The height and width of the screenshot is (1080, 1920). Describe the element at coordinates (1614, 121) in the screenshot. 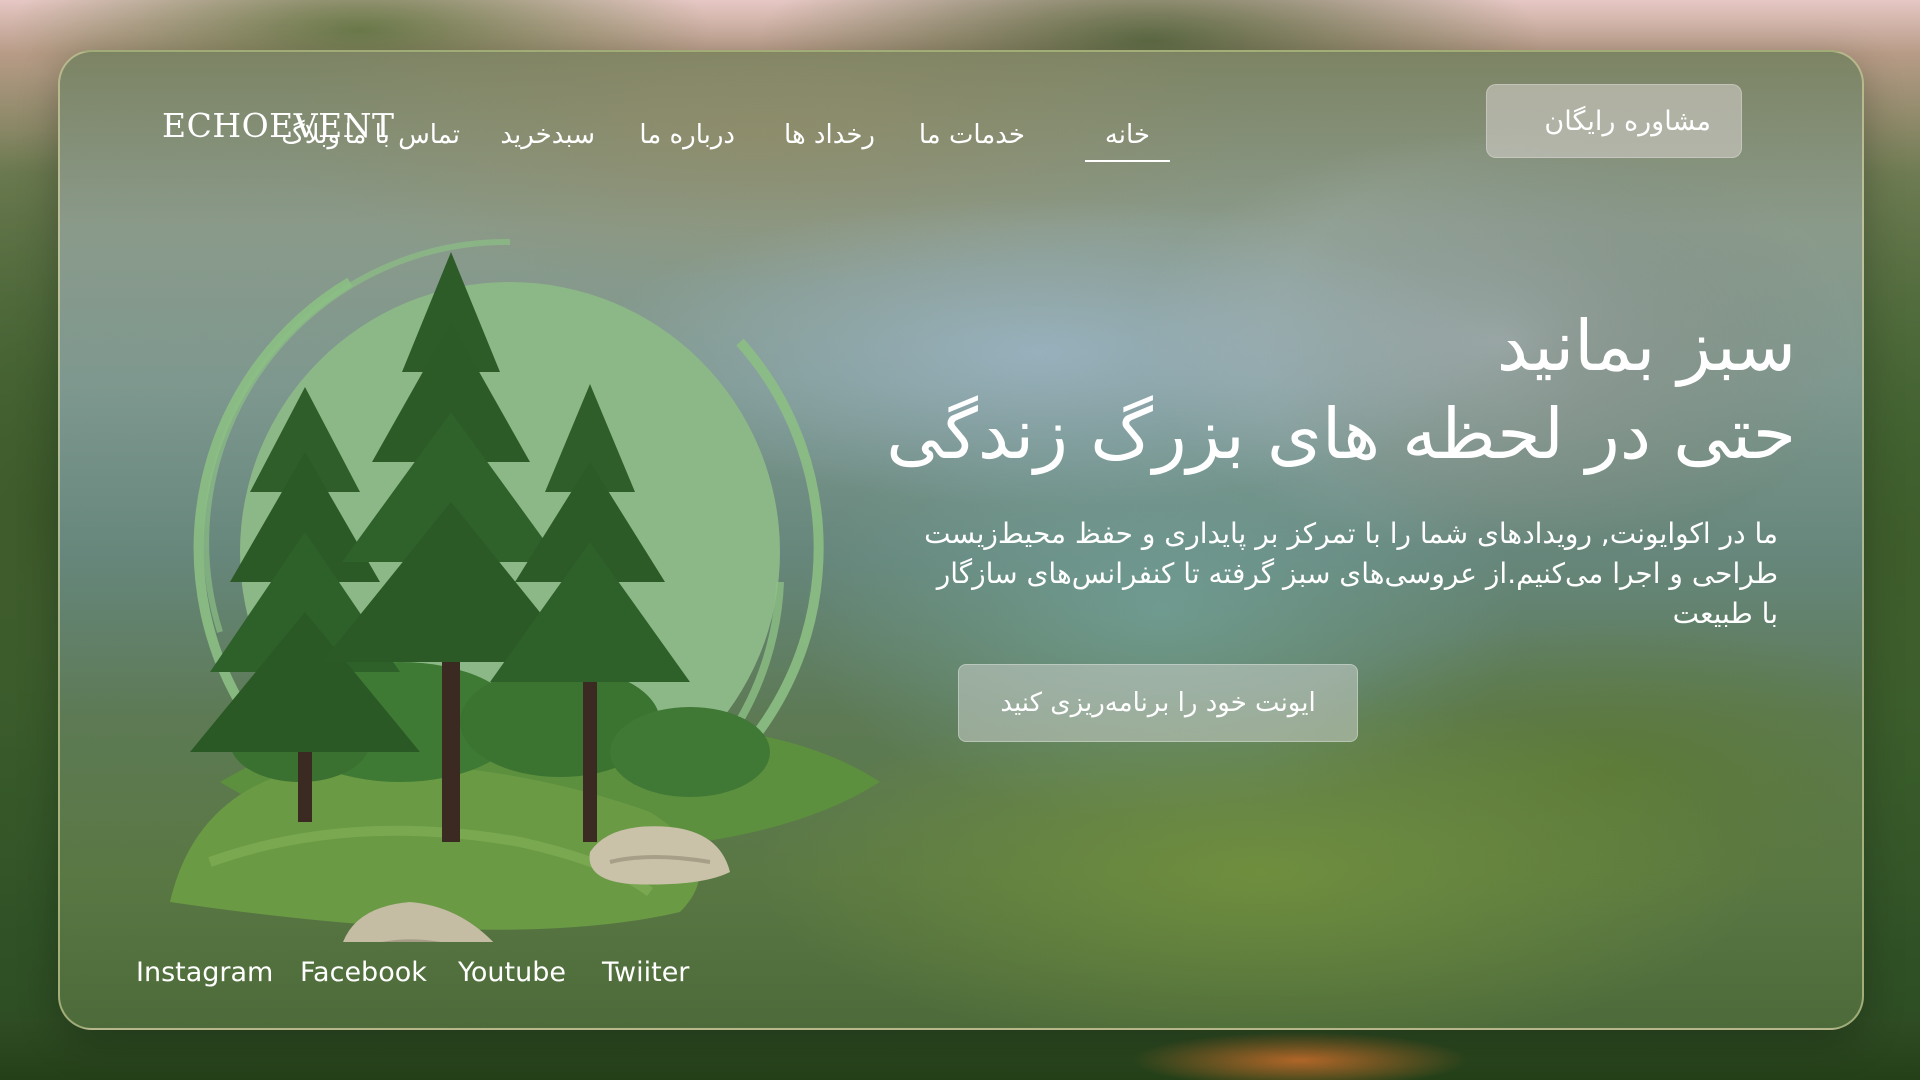

I see `free-consultation-button: مشاوره رایگان` at that location.